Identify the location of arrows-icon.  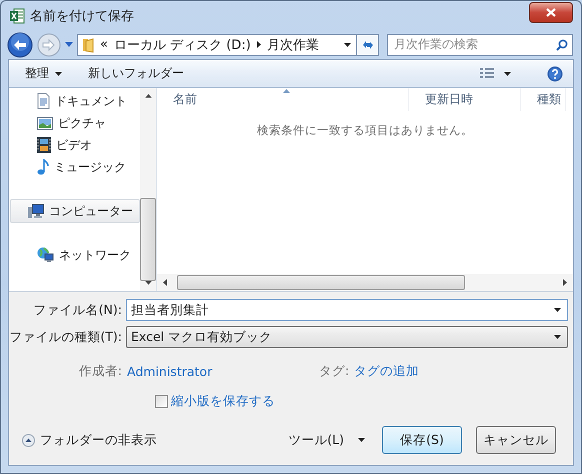
(367, 44).